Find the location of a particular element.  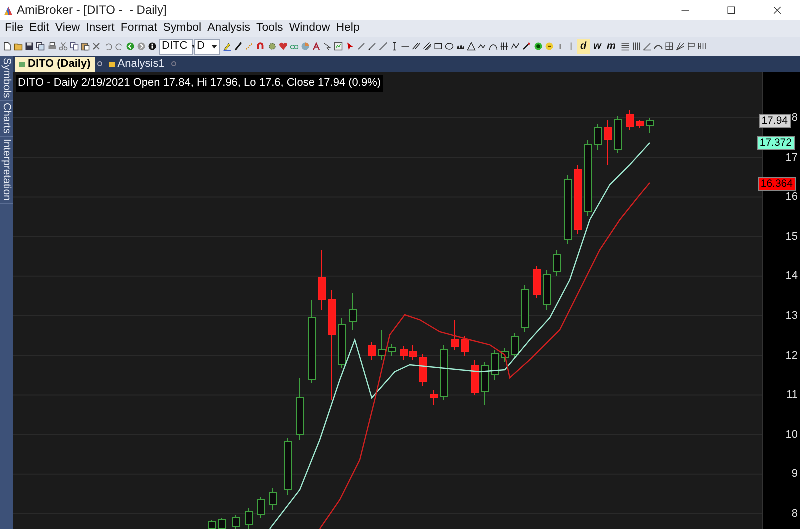

magnet-icon is located at coordinates (260, 46).